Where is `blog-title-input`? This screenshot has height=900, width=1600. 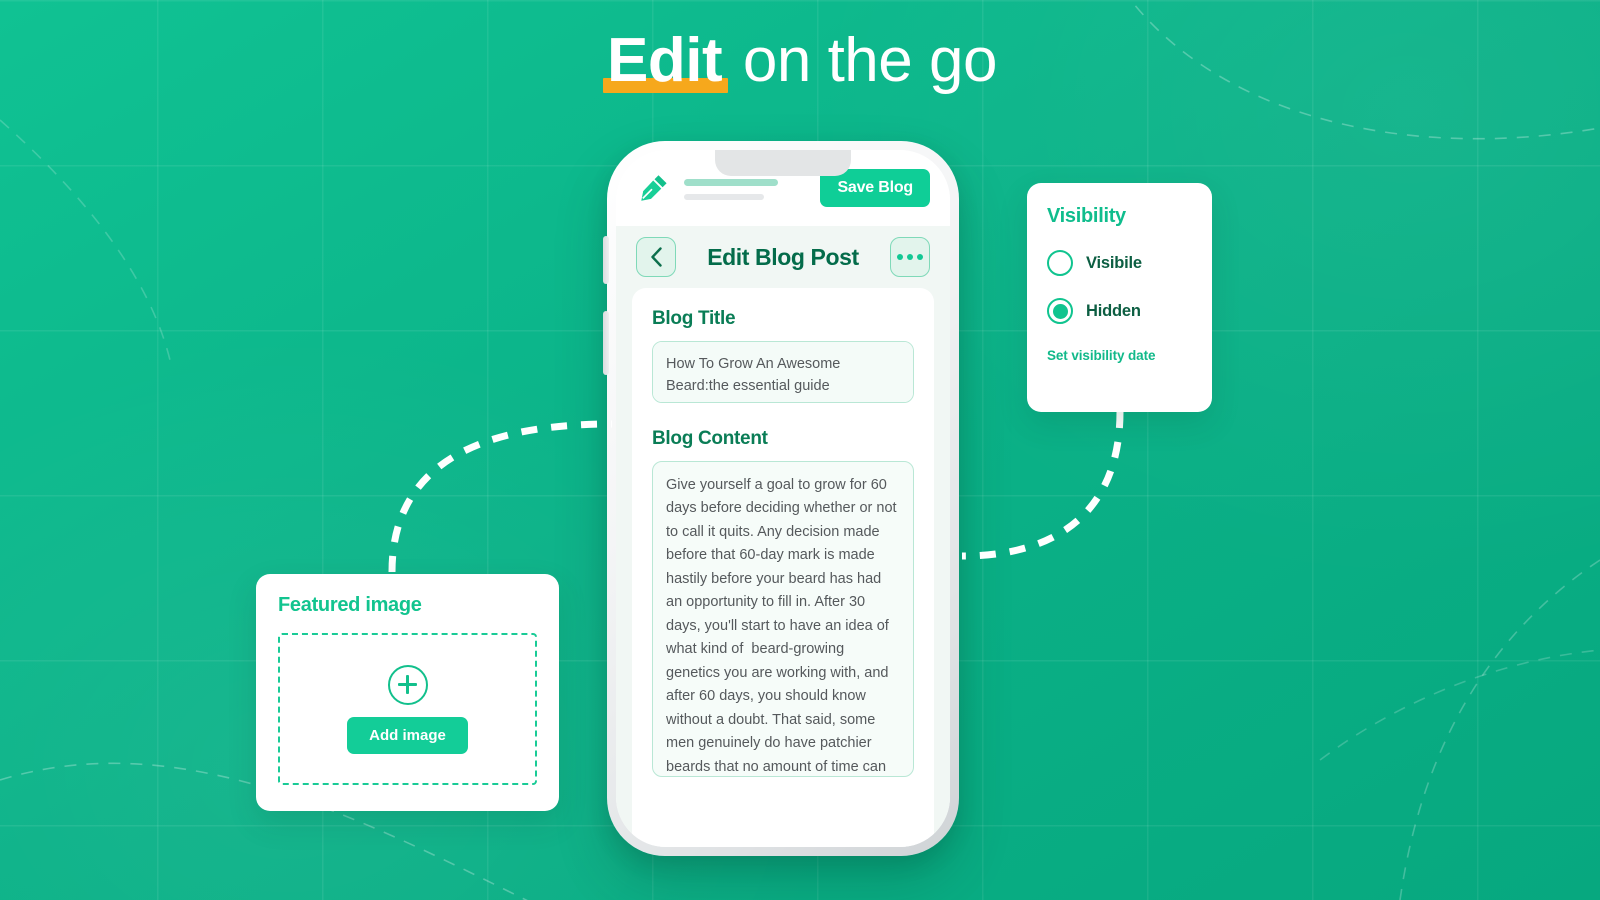 blog-title-input is located at coordinates (783, 372).